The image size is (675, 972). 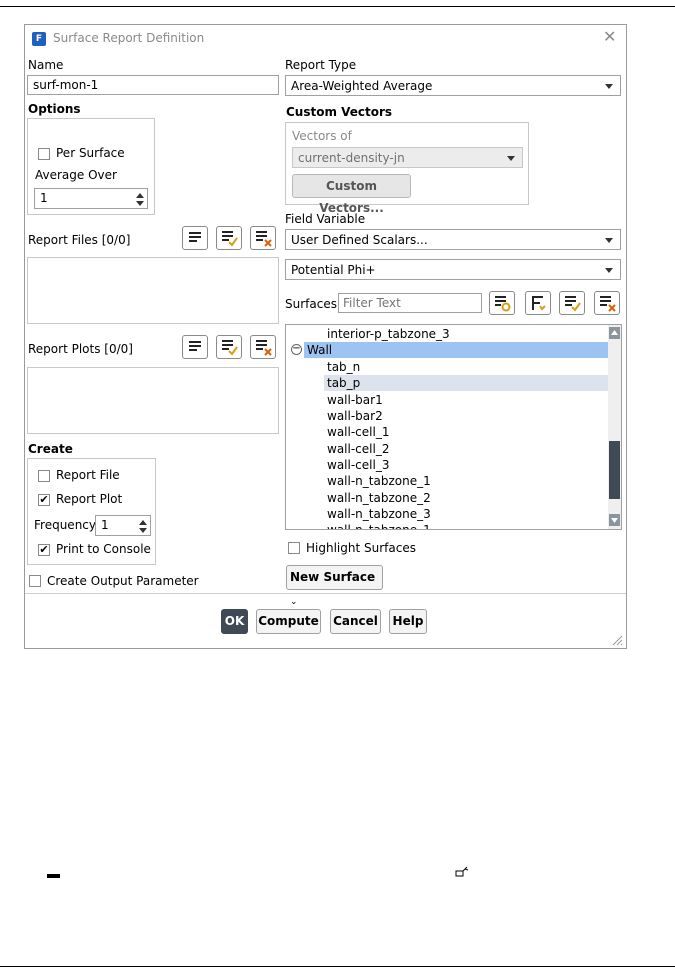 What do you see at coordinates (44, 198) in the screenshot?
I see `average-over-value: 1` at bounding box center [44, 198].